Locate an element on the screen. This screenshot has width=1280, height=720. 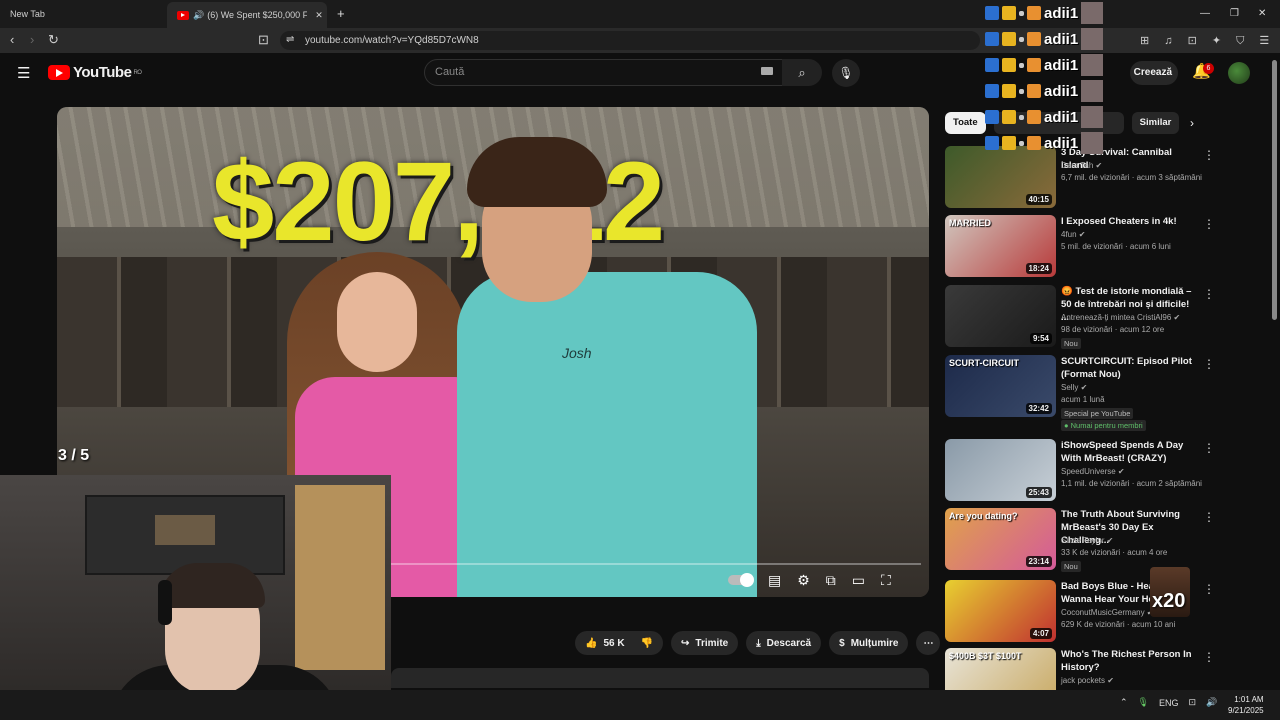
video-thumbnail: SCURT-CIRCUIT 32:42 is located at coordinates (1000, 386).